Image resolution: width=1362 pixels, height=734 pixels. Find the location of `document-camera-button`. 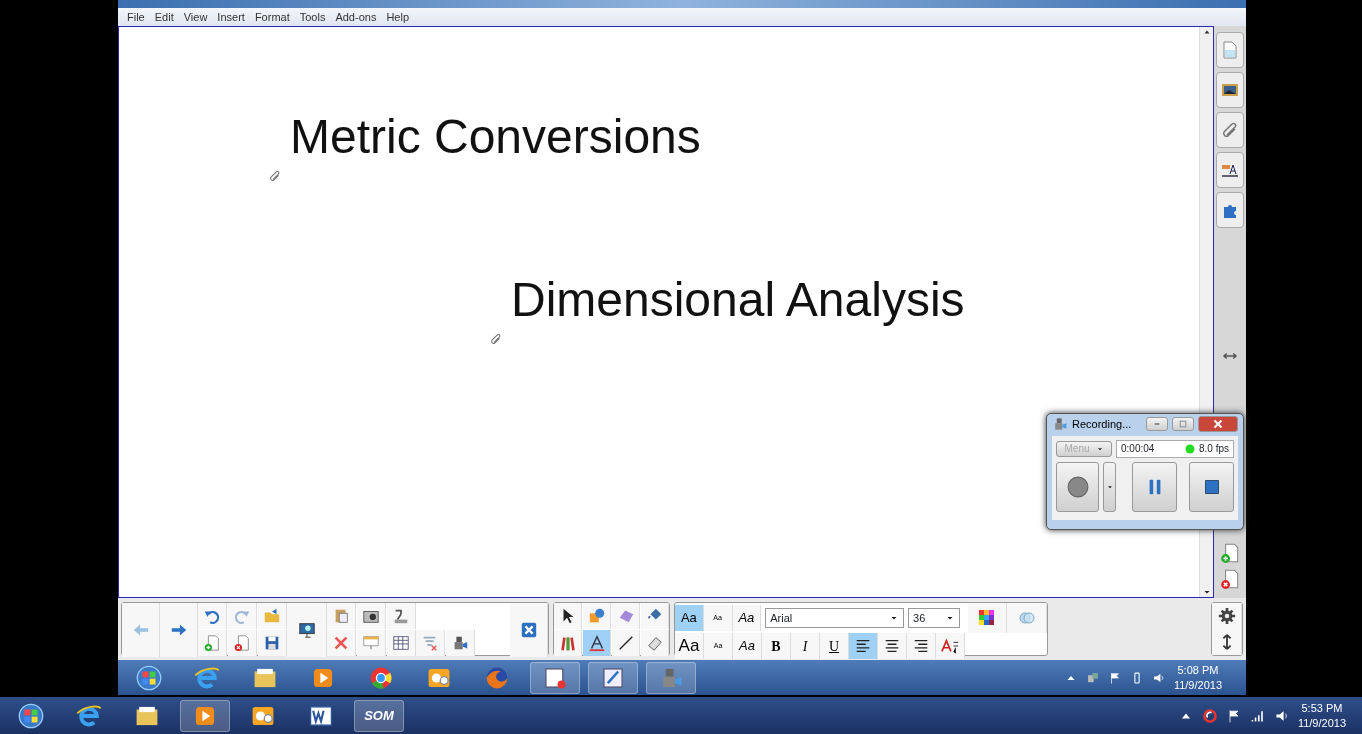

document-camera-button is located at coordinates (401, 616).